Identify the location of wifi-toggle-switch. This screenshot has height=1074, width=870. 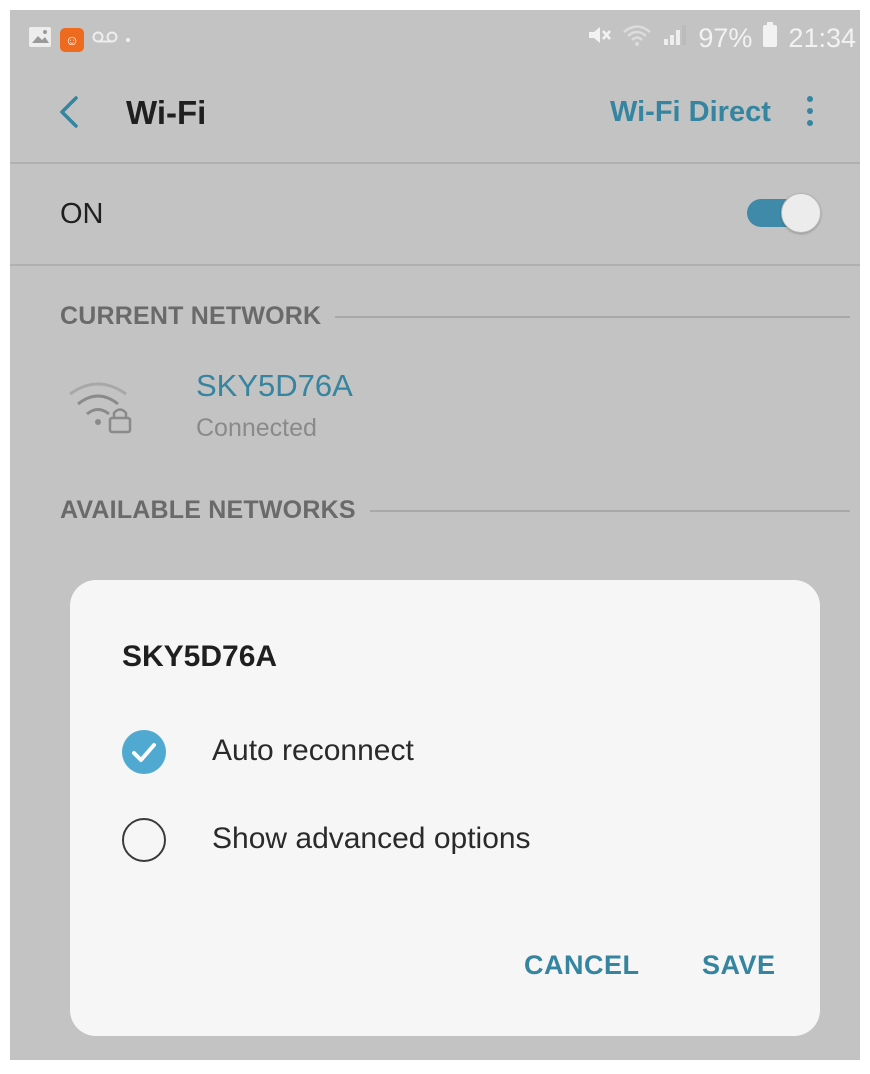
(784, 213).